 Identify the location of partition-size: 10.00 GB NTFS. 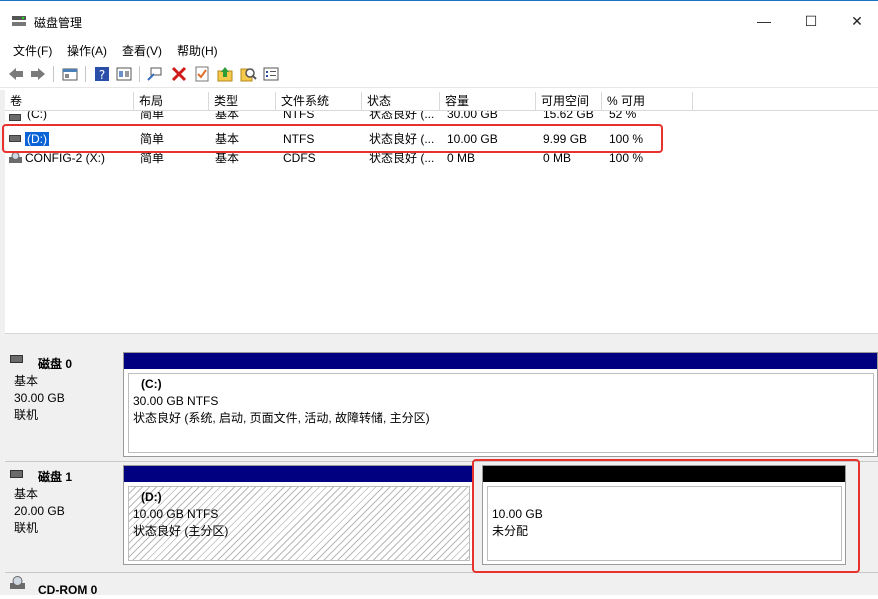
(176, 514).